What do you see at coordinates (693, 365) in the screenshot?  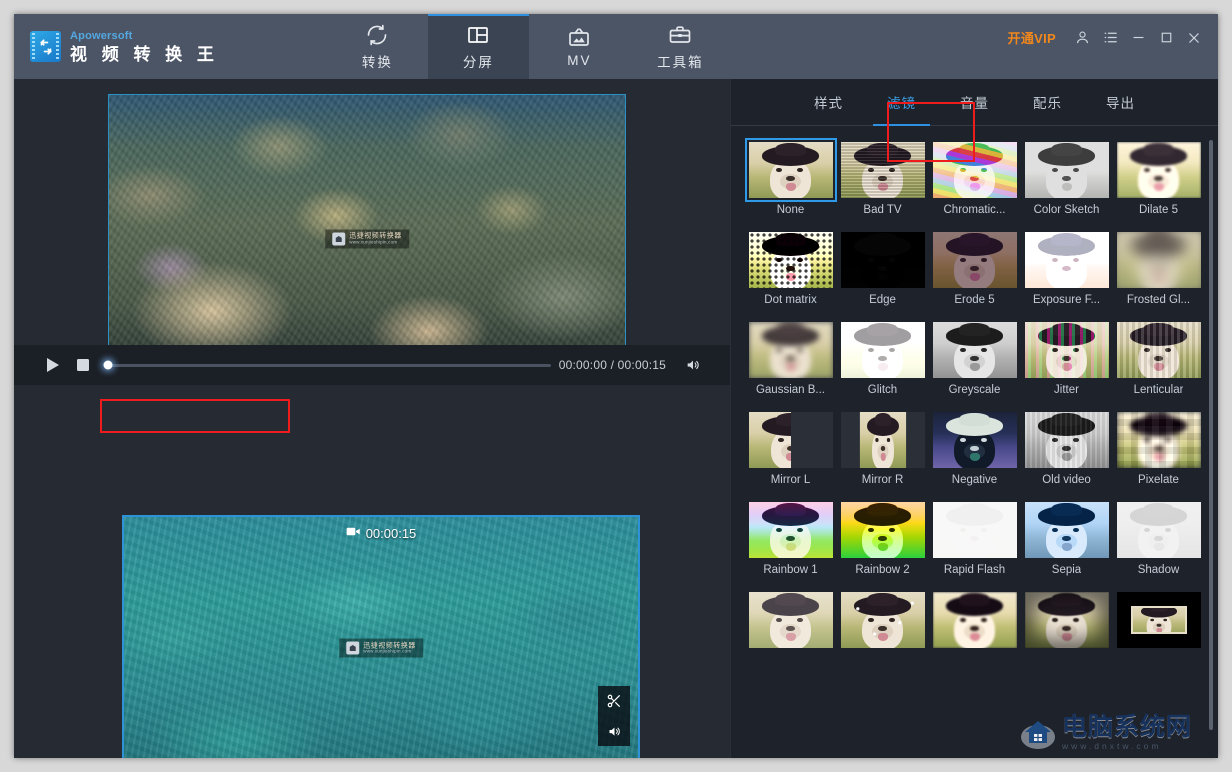 I see `volume-icon` at bounding box center [693, 365].